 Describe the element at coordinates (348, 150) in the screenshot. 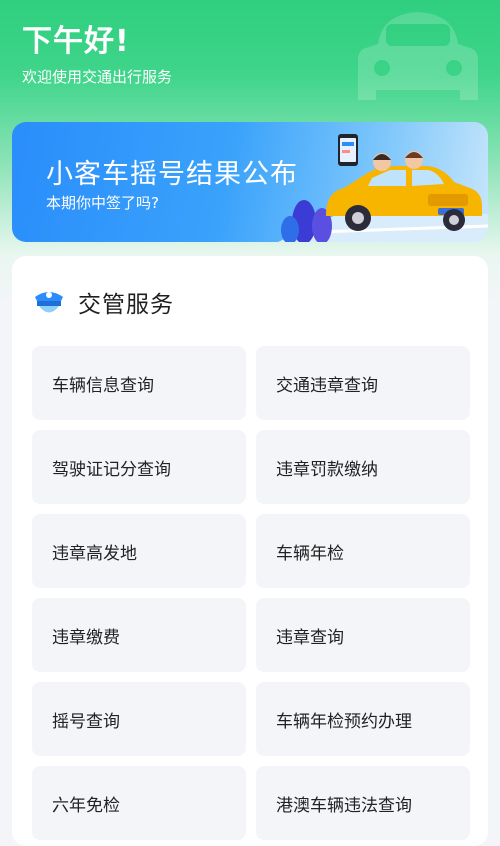

I see `phone-icon` at that location.